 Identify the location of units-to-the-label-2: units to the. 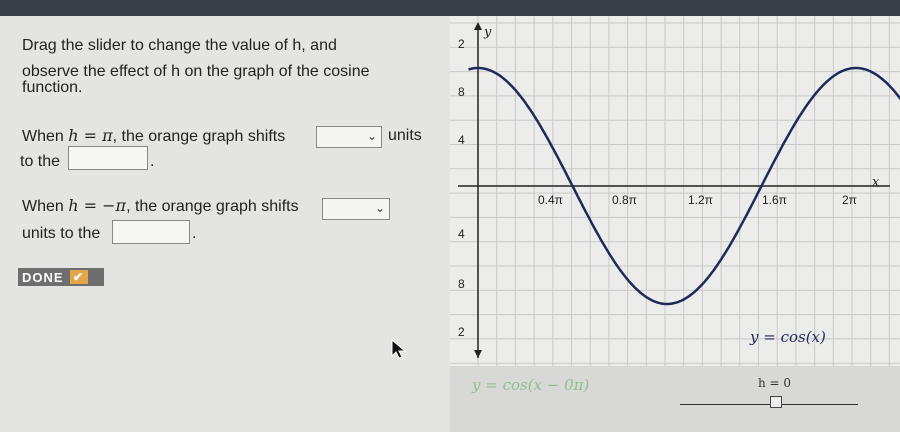
(61, 233).